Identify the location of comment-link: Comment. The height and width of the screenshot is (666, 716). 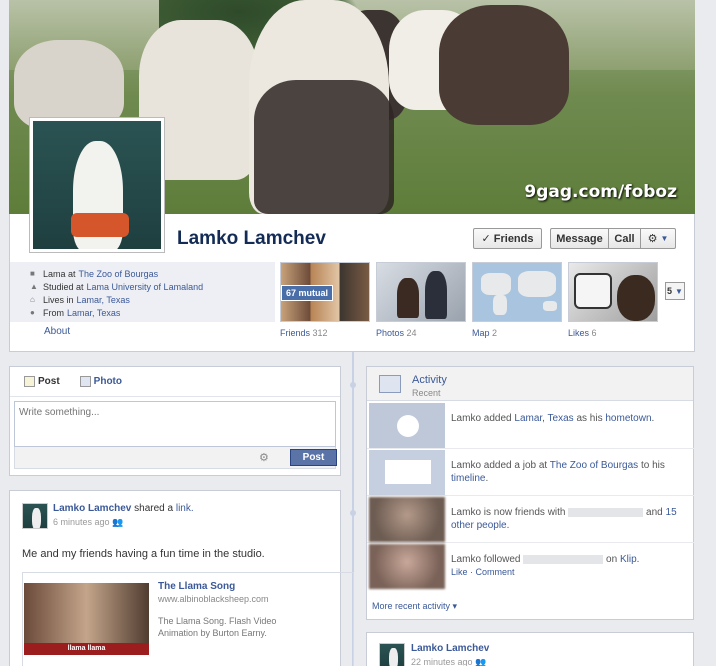
(495, 572).